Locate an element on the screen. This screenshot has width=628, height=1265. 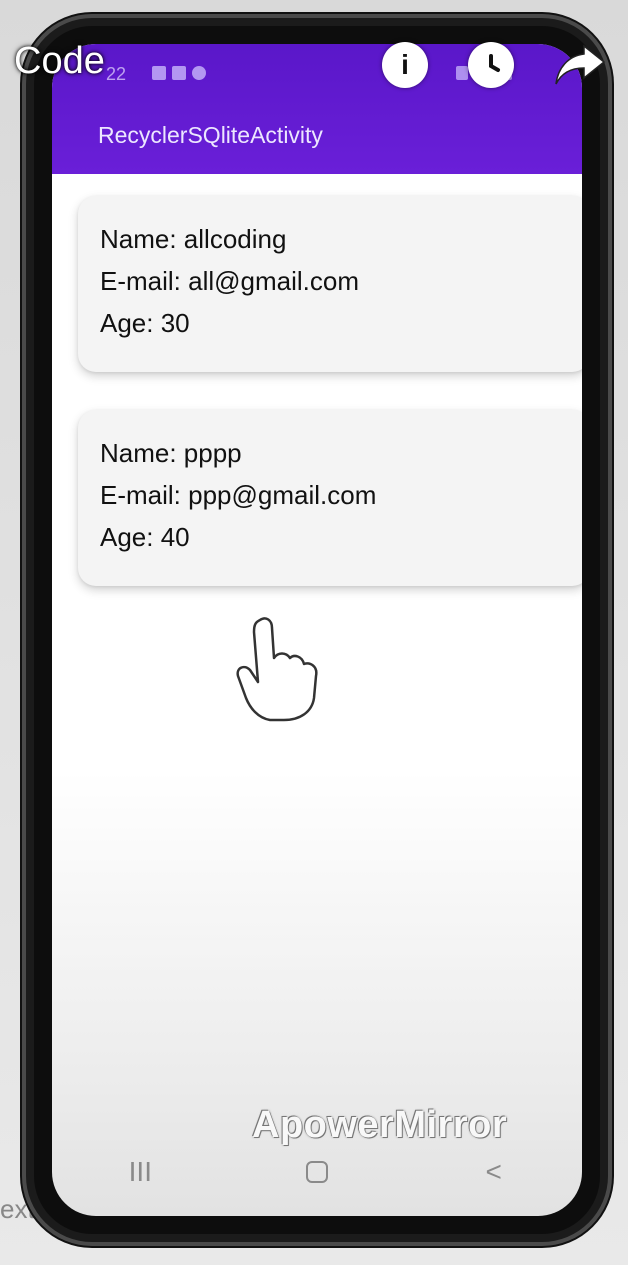
home-icon is located at coordinates (316, 1172).